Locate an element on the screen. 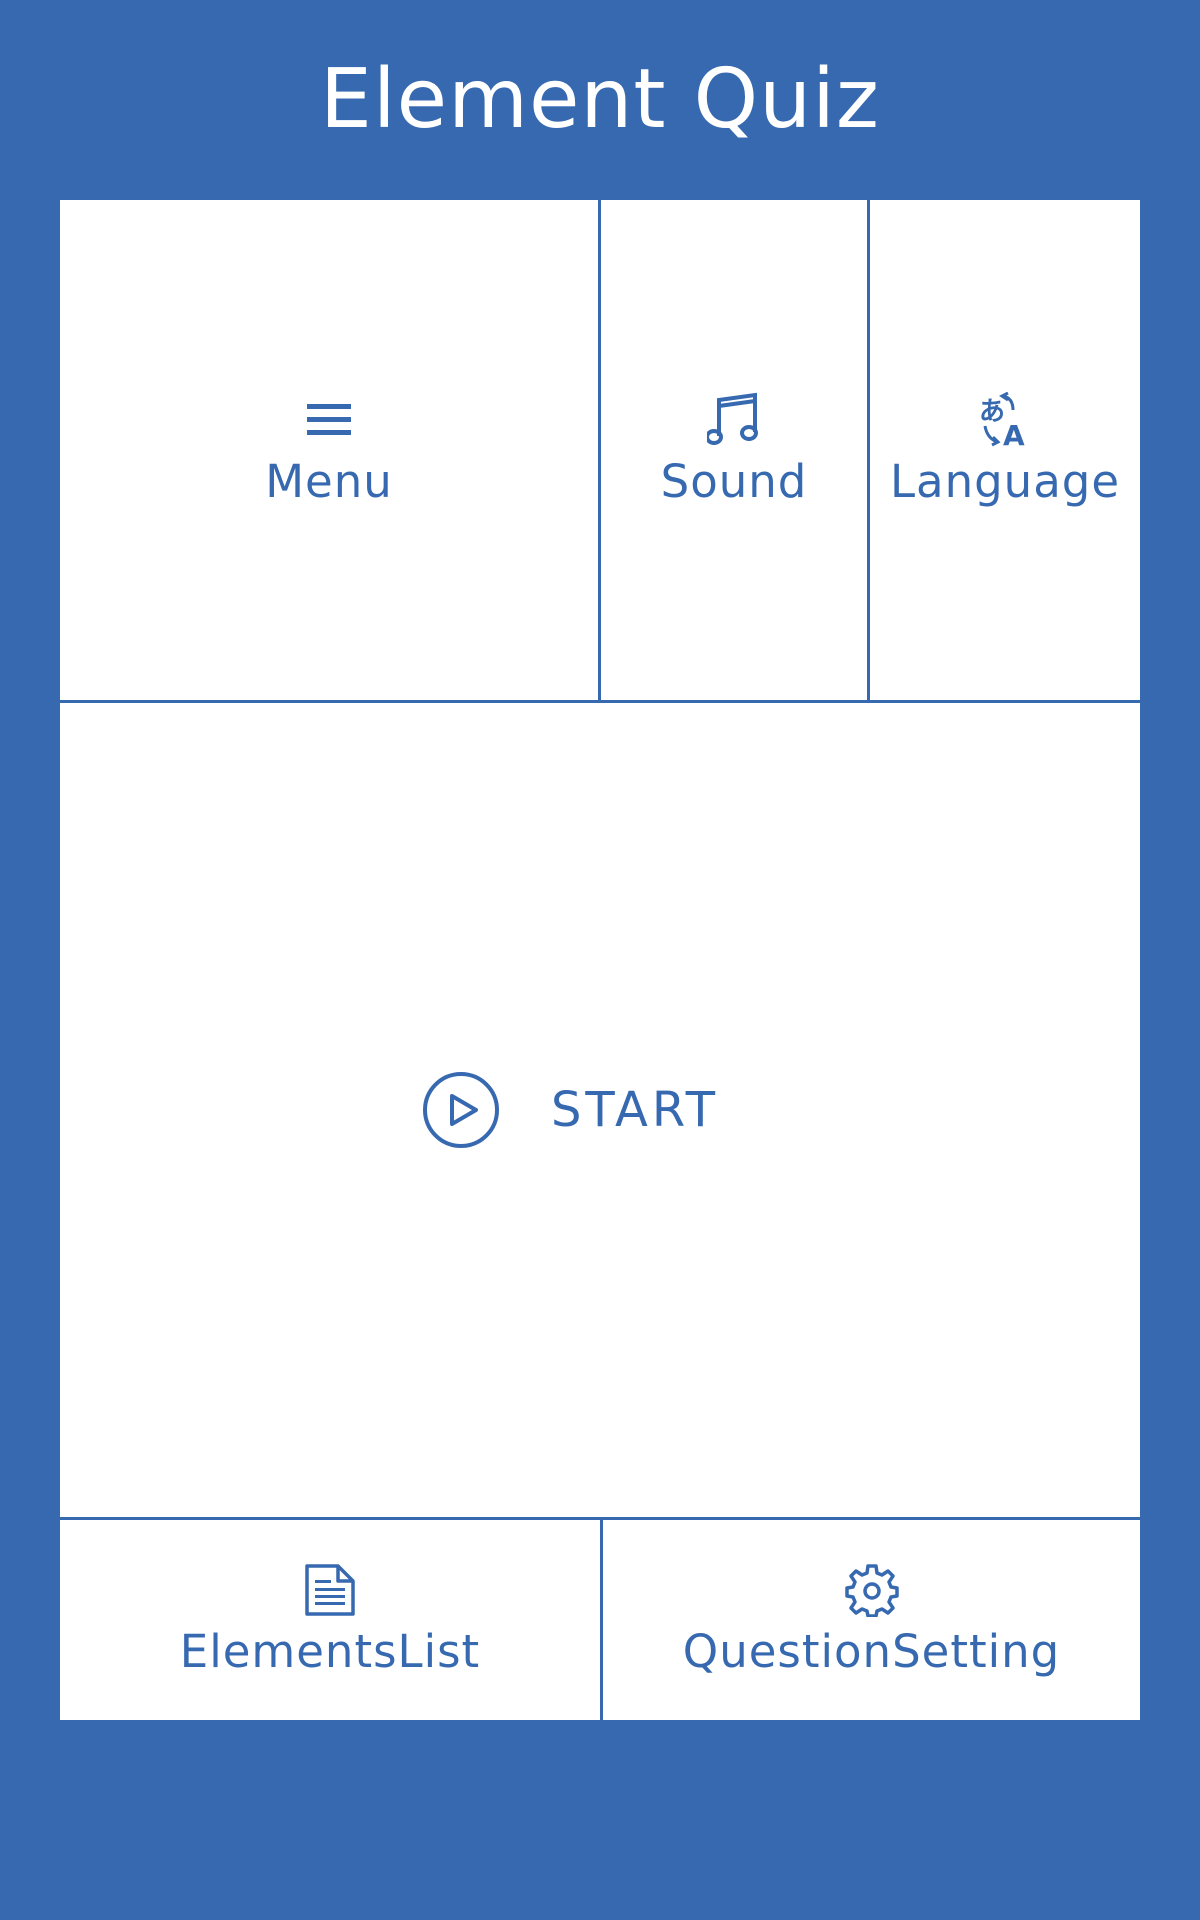  language-button: あ A Language is located at coordinates (1005, 450).